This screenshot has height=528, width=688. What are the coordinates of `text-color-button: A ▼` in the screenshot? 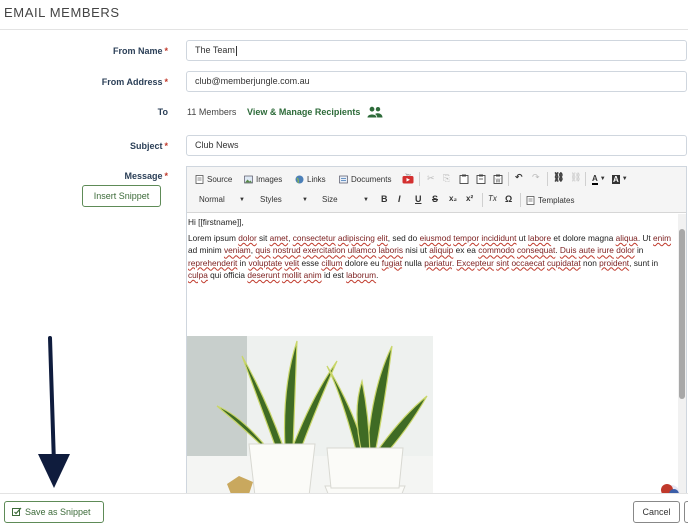 It's located at (599, 179).